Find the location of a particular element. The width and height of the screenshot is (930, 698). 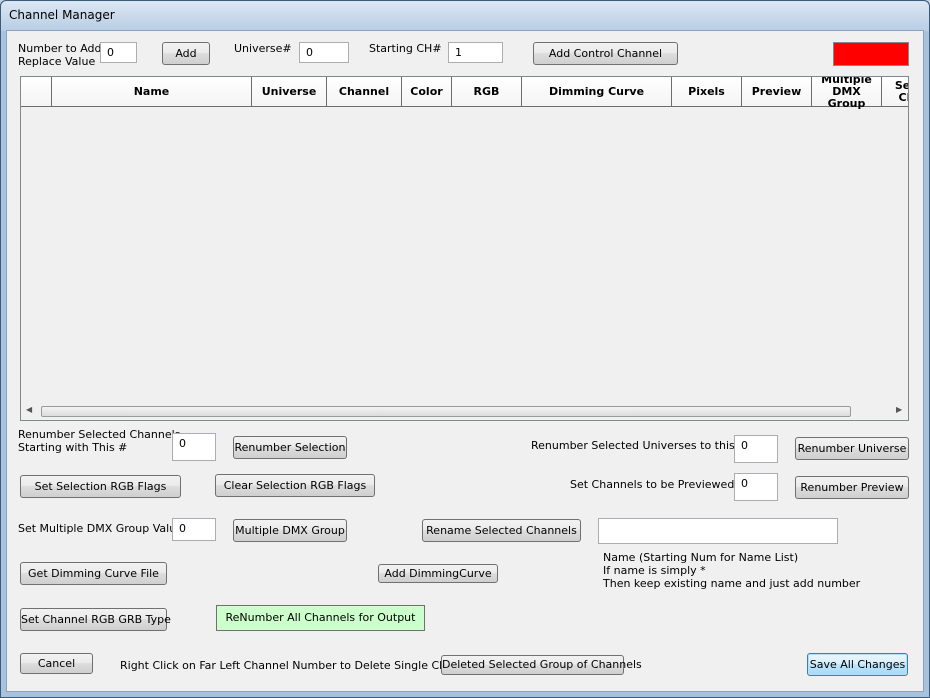

universe-input: 0 is located at coordinates (324, 52).